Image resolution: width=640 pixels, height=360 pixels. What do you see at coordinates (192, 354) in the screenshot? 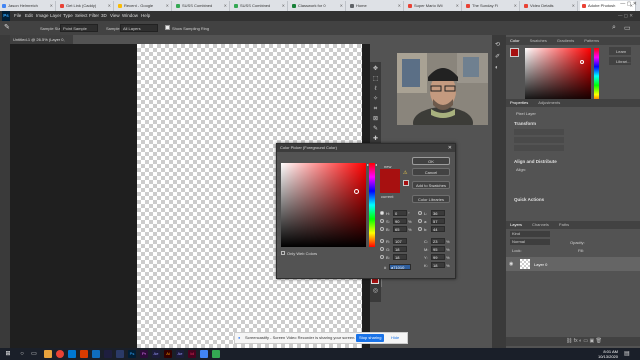
I see `indesign-taskbar-icon: Id` at bounding box center [192, 354].